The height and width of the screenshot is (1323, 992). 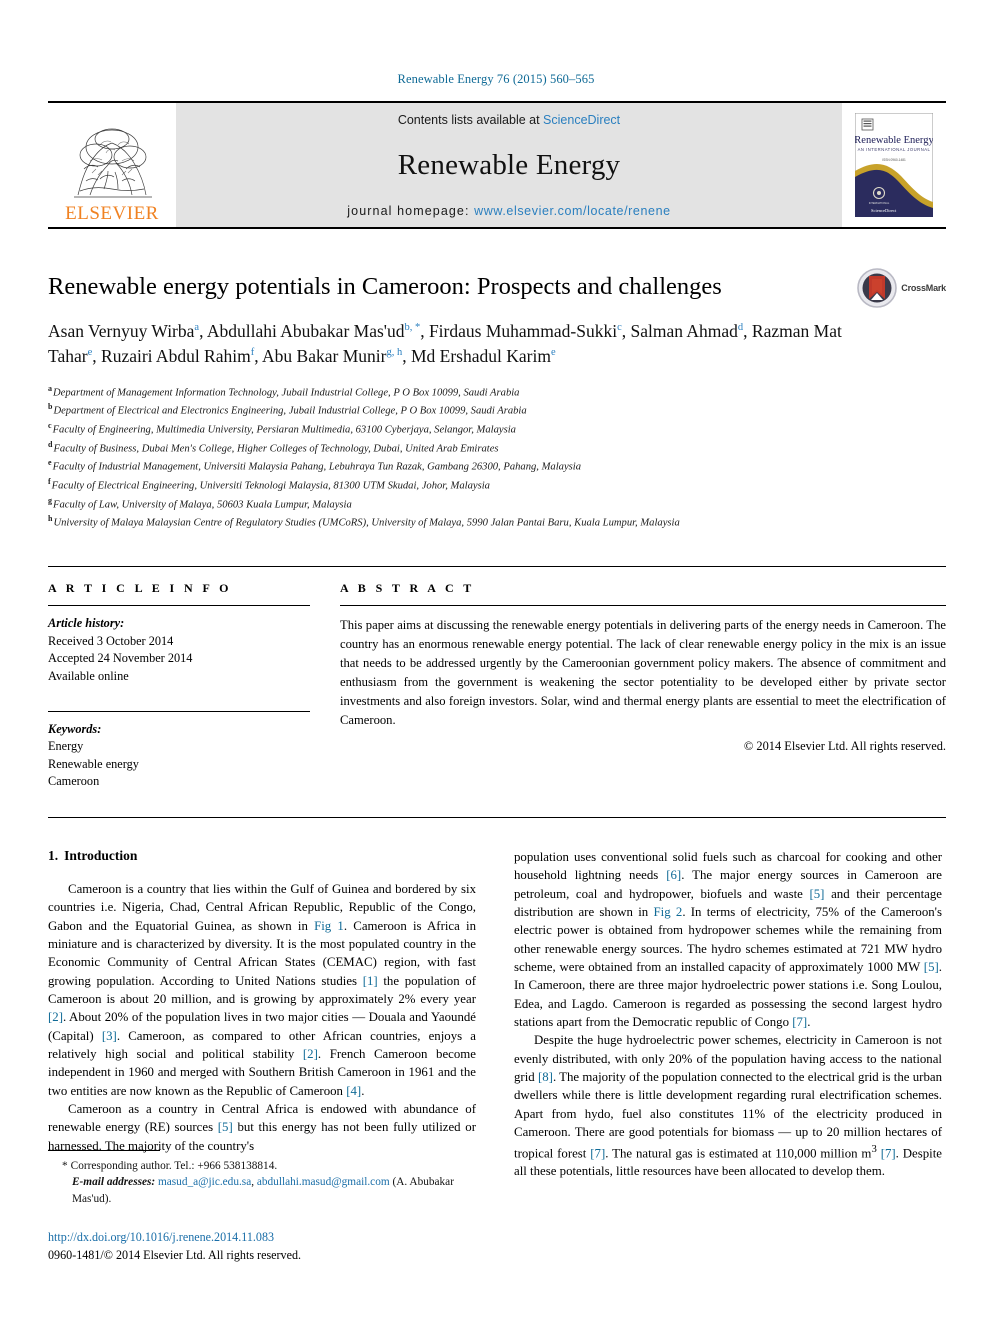 What do you see at coordinates (799, 1022) in the screenshot?
I see `citation-link-7: [7]` at bounding box center [799, 1022].